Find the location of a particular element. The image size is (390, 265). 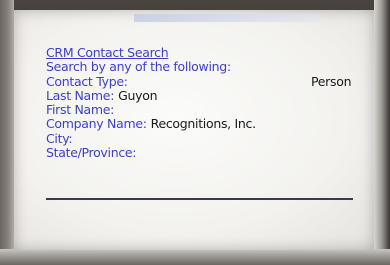

field-contact-type: Contact Type: Person is located at coordinates (210, 81).